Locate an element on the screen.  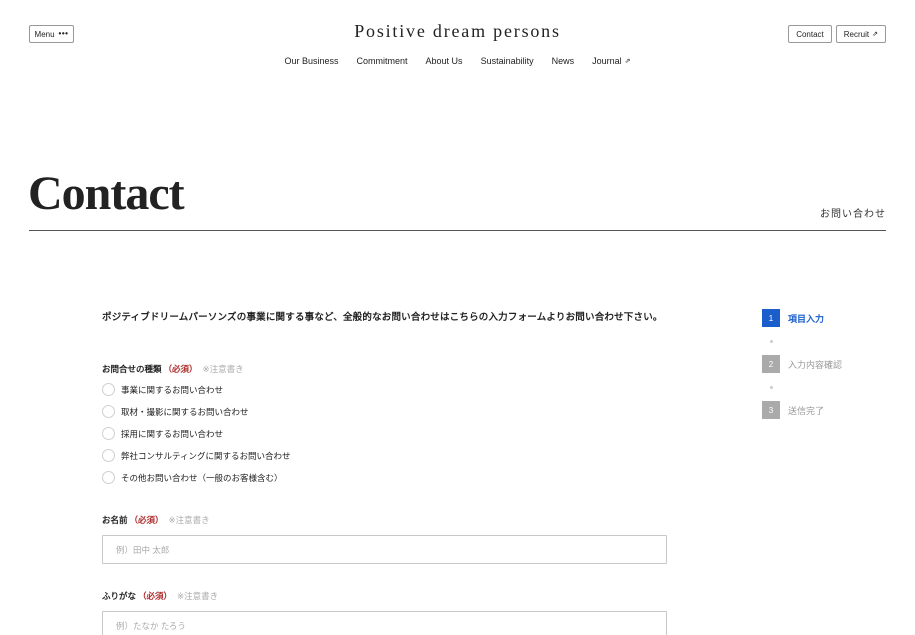
nav-label: Commitment is located at coordinates (382, 61).